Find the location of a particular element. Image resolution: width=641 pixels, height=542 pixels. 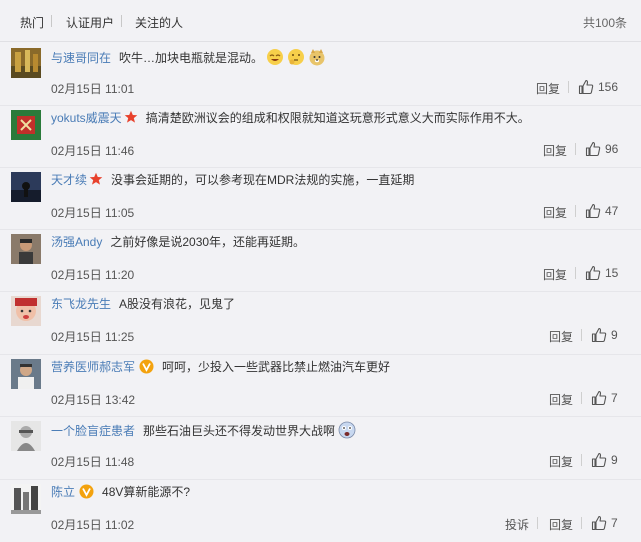

tab-following: 关注的人 is located at coordinates (159, 22).